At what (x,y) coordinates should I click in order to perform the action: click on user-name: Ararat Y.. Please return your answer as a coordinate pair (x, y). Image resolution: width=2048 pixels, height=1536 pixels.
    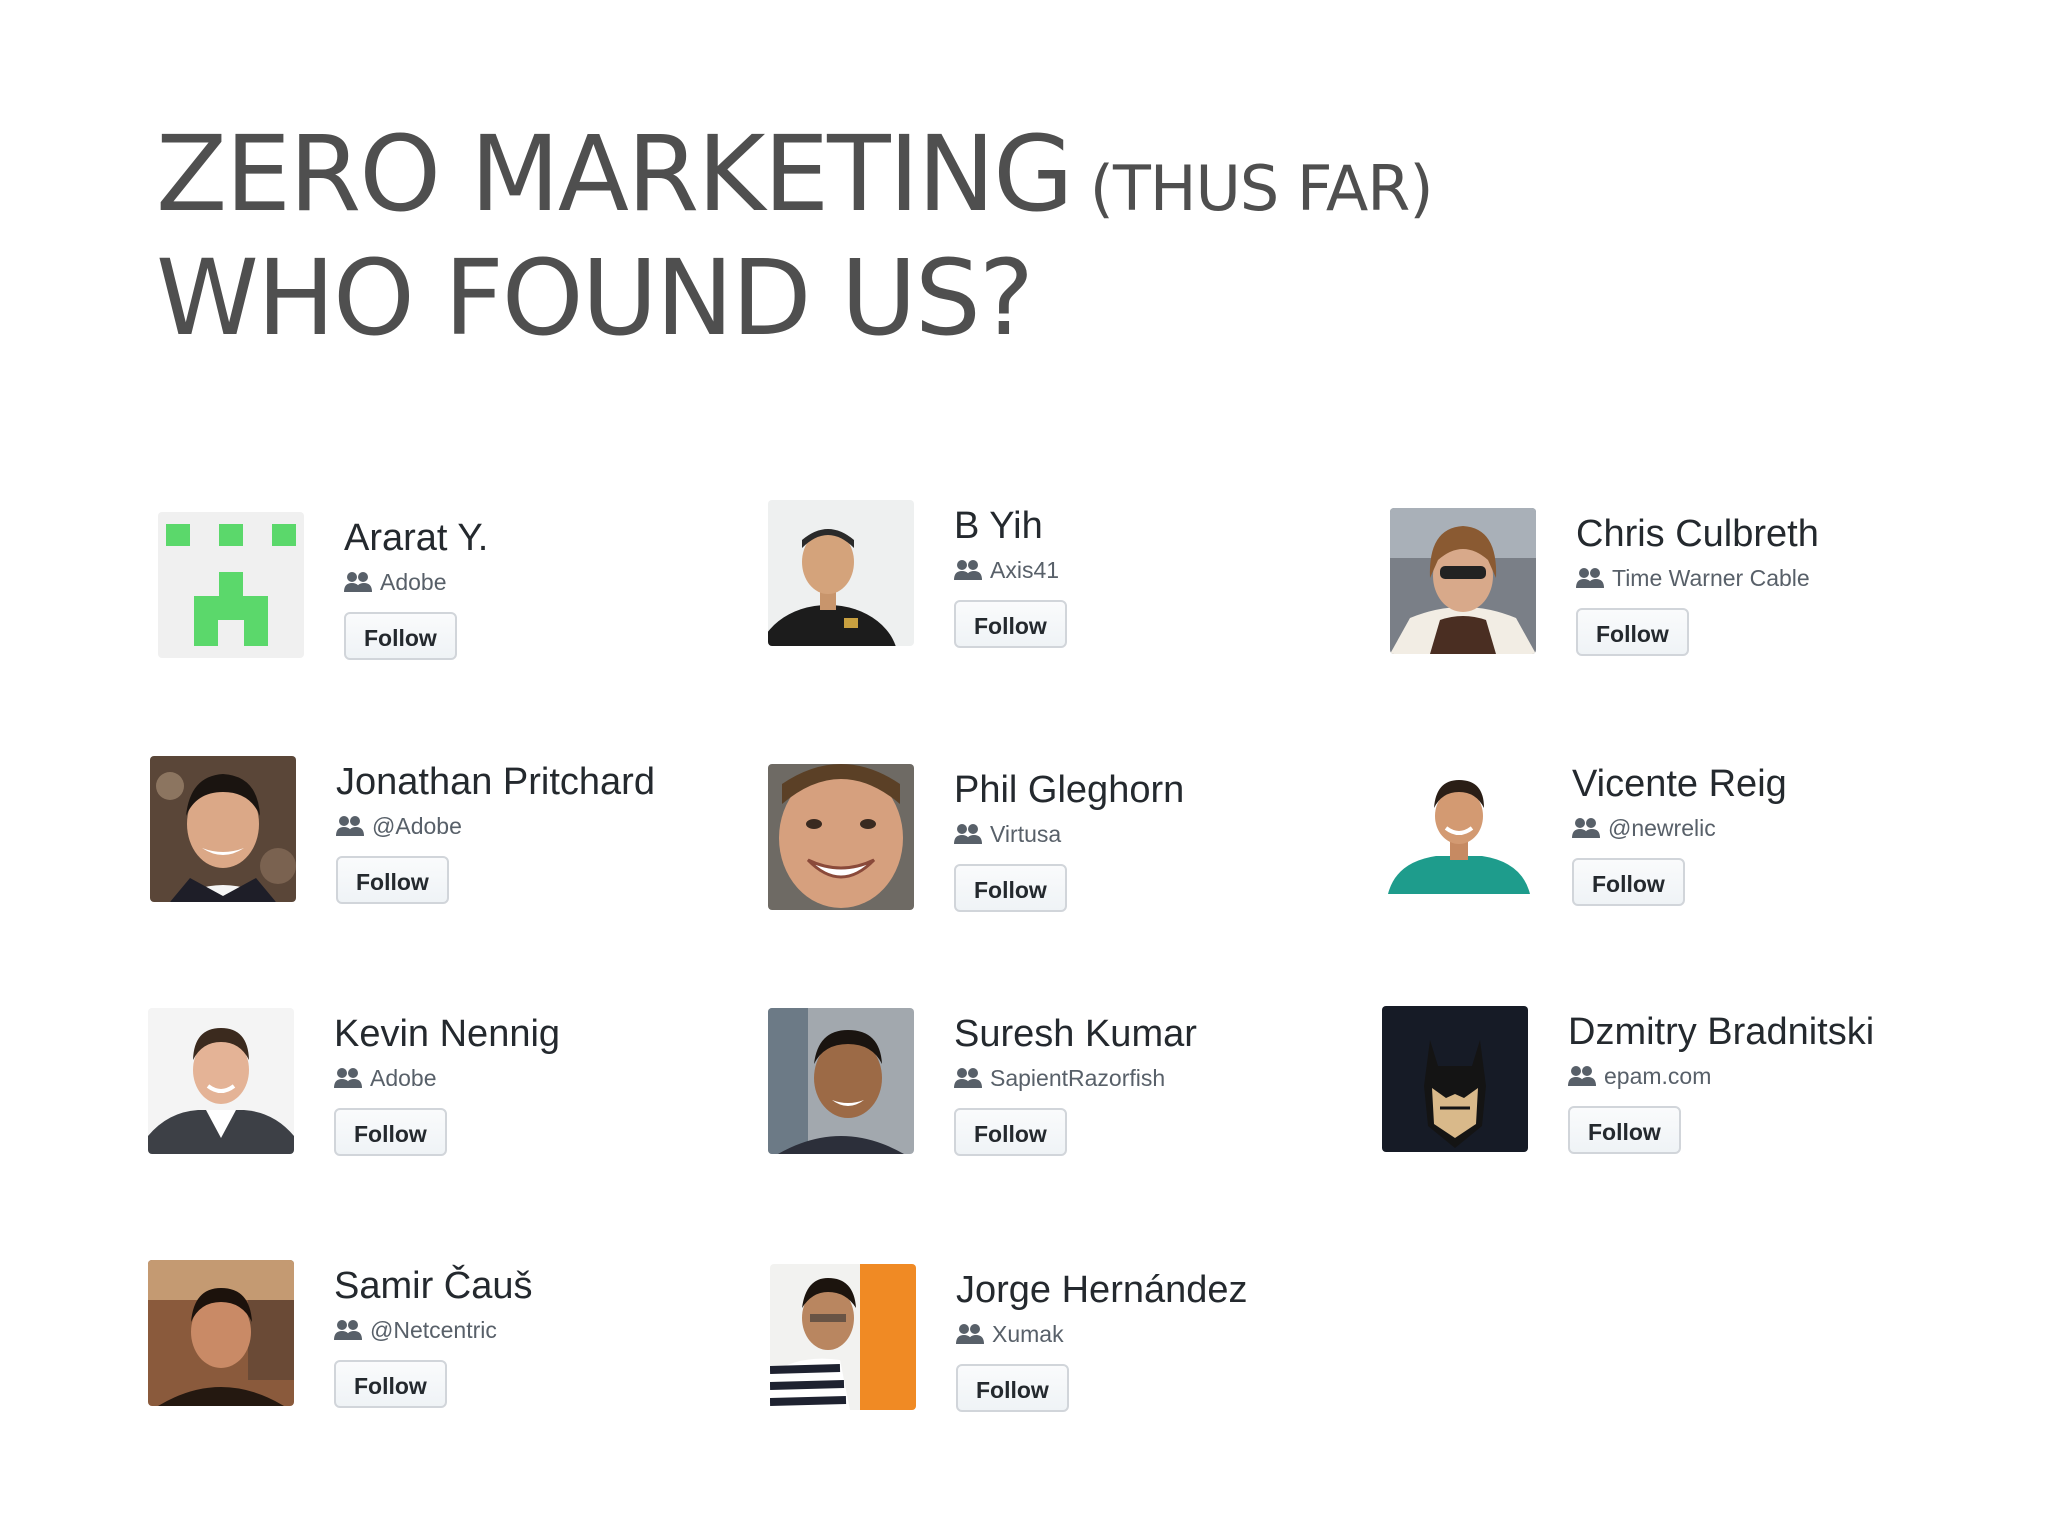
    Looking at the image, I should click on (416, 538).